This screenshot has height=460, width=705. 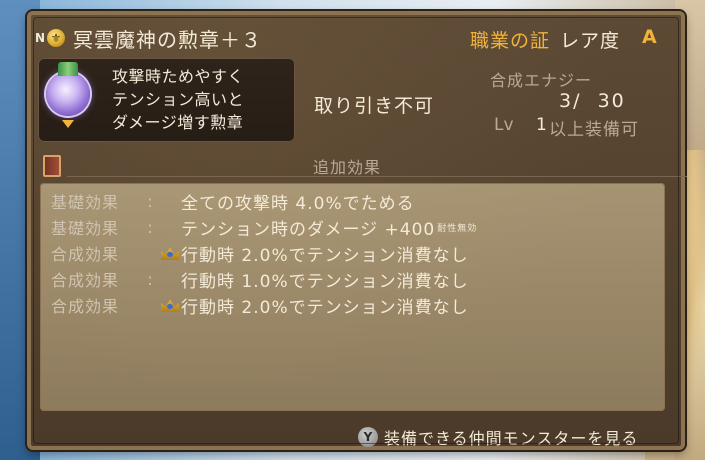 I want to click on section-divider, so click(x=377, y=176).